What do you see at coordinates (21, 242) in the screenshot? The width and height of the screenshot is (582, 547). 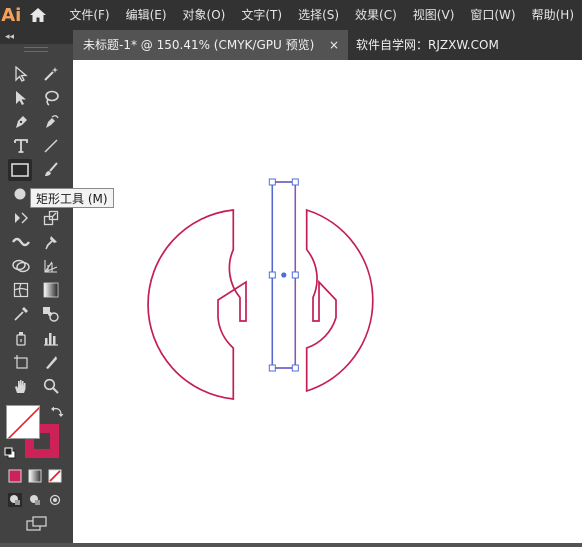 I see `width-icon` at bounding box center [21, 242].